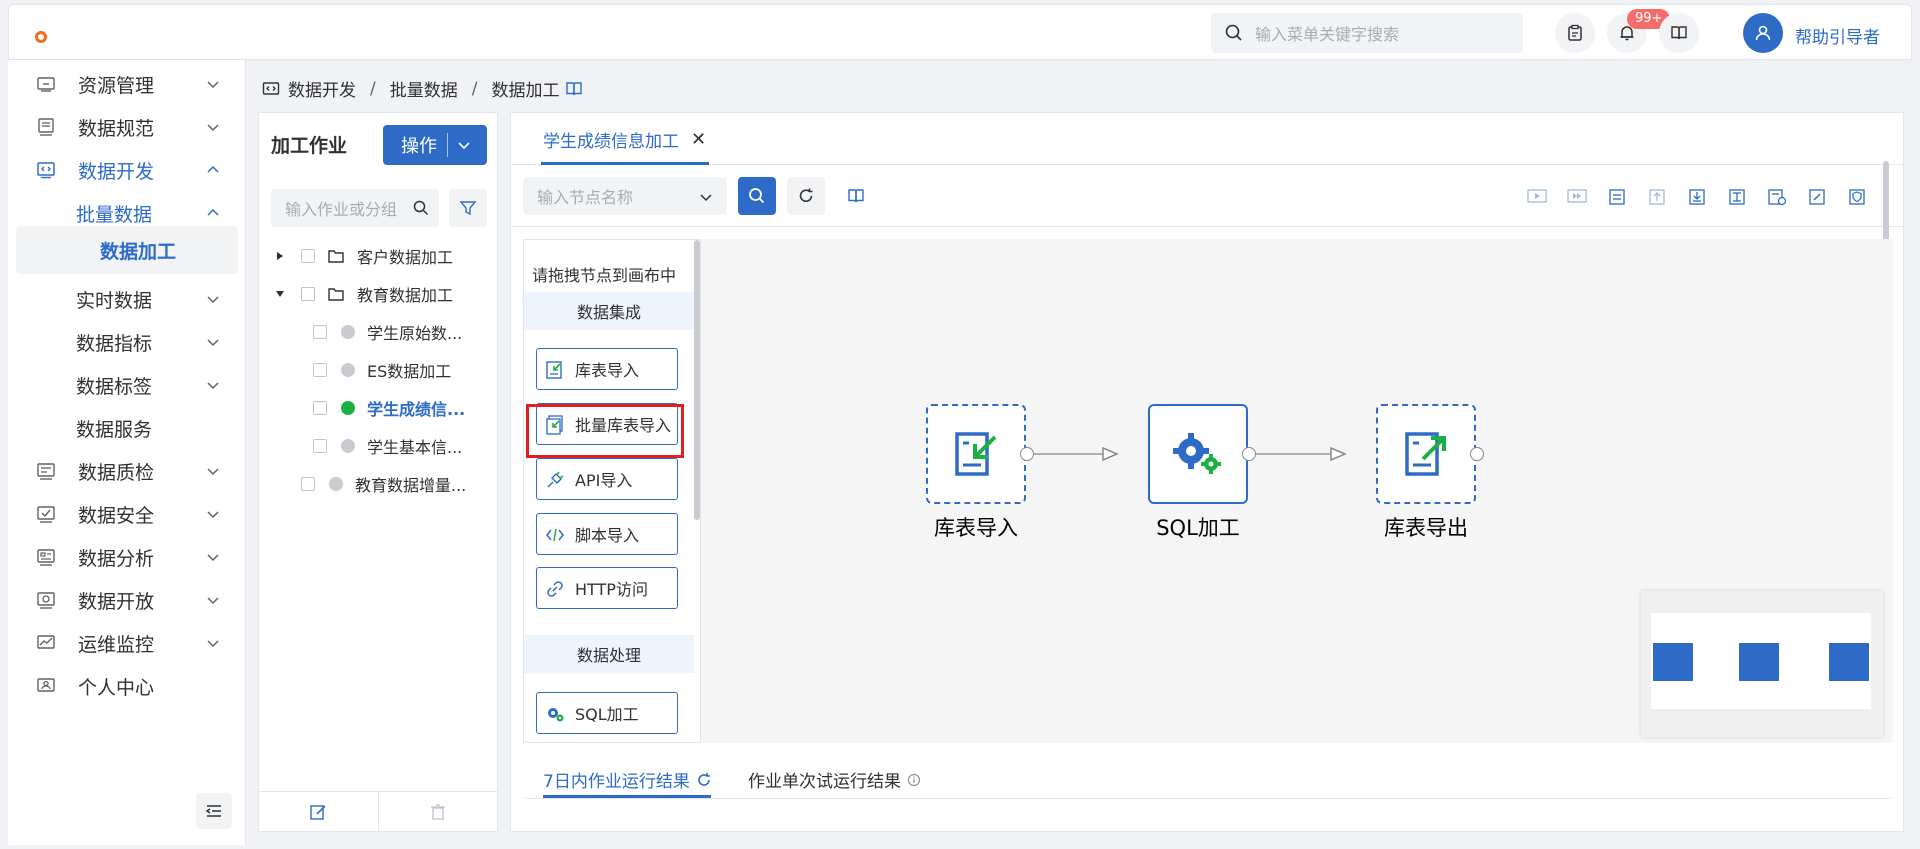 Image resolution: width=1920 pixels, height=849 pixels. What do you see at coordinates (585, 197) in the screenshot?
I see `node-search-placeholder: 输入节点名称` at bounding box center [585, 197].